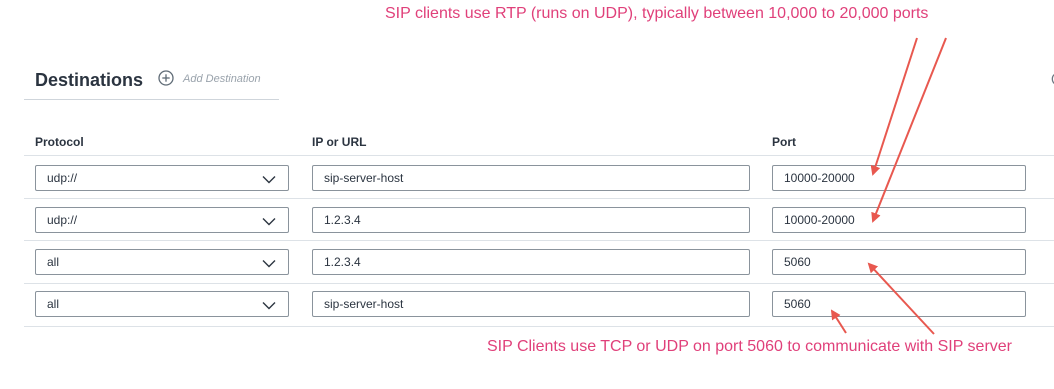 This screenshot has height=389, width=1054. I want to click on annotation-arrows, so click(888, 186).